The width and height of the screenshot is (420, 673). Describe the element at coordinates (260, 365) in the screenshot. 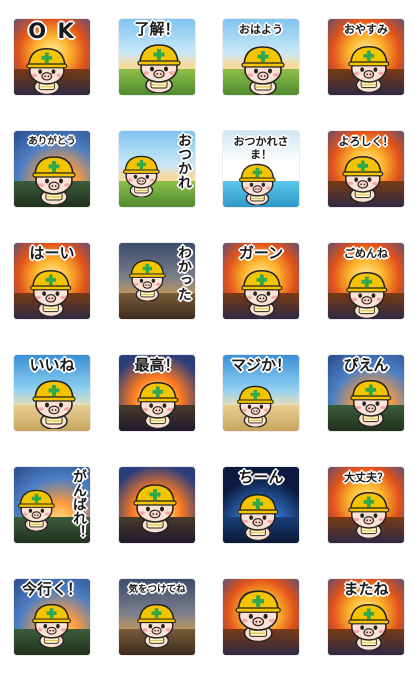

I see `sticker-caption: マジか！` at that location.